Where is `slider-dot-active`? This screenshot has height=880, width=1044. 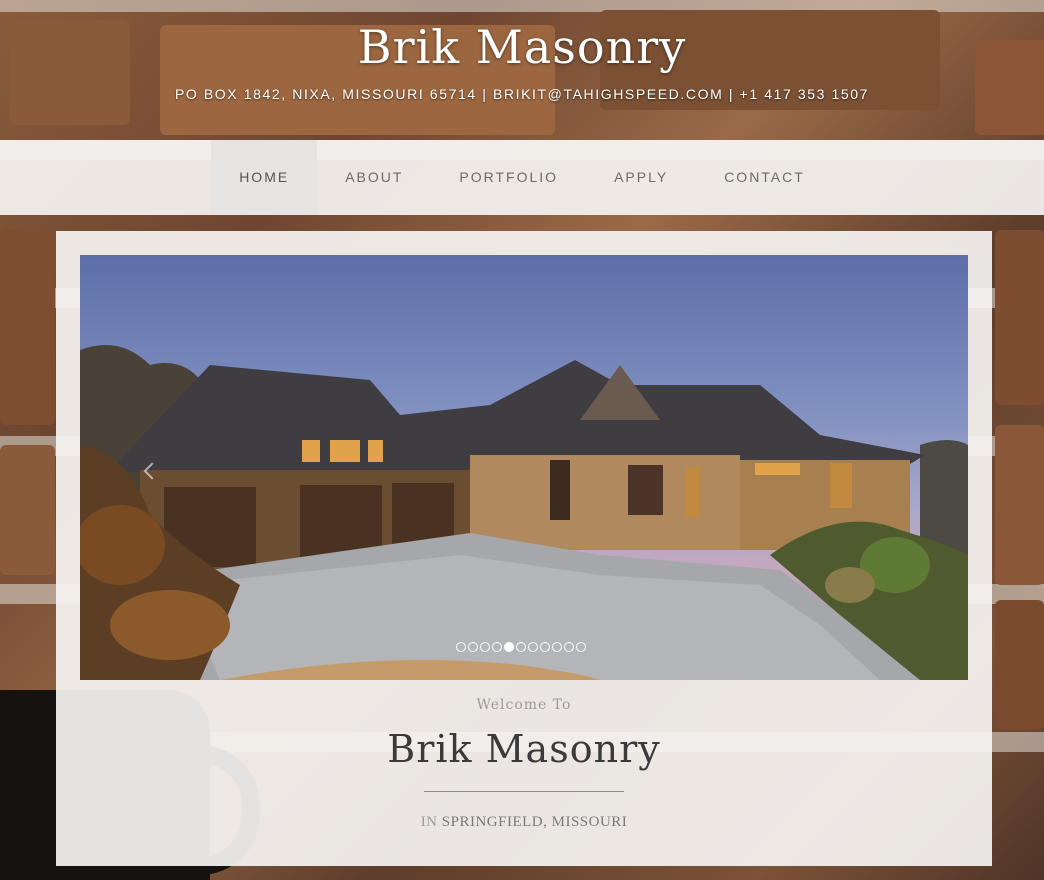
slider-dot-active is located at coordinates (509, 647).